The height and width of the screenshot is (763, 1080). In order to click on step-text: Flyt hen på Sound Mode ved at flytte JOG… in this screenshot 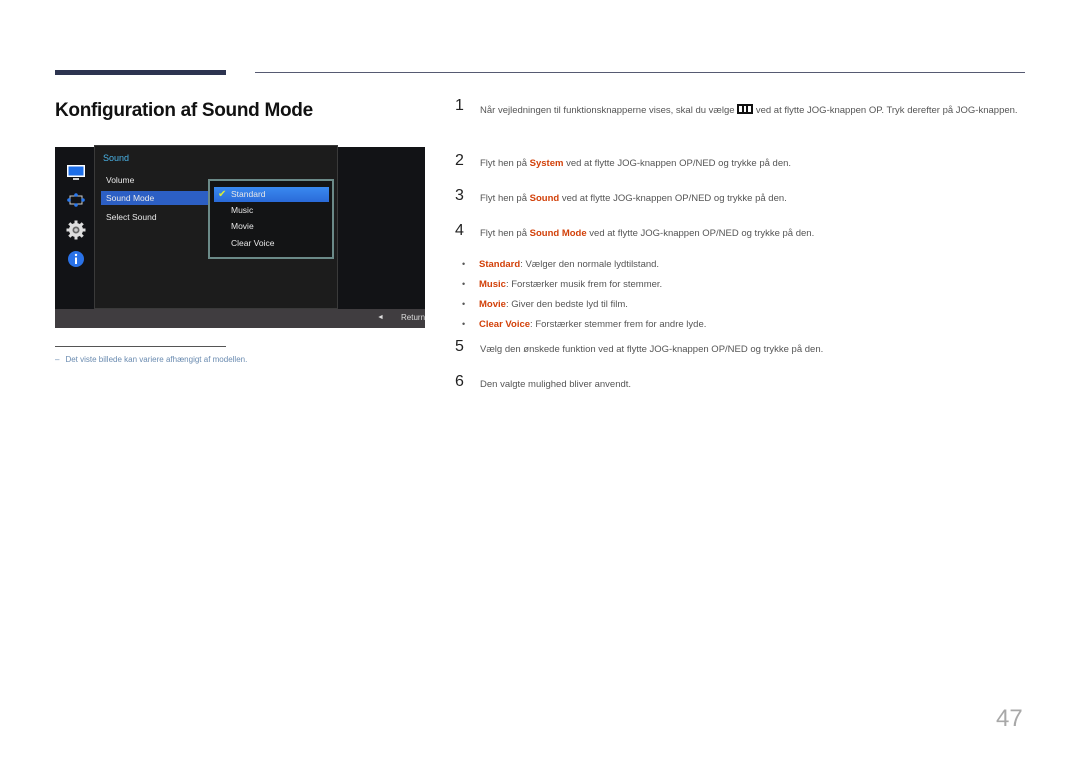, I will do `click(752, 233)`.